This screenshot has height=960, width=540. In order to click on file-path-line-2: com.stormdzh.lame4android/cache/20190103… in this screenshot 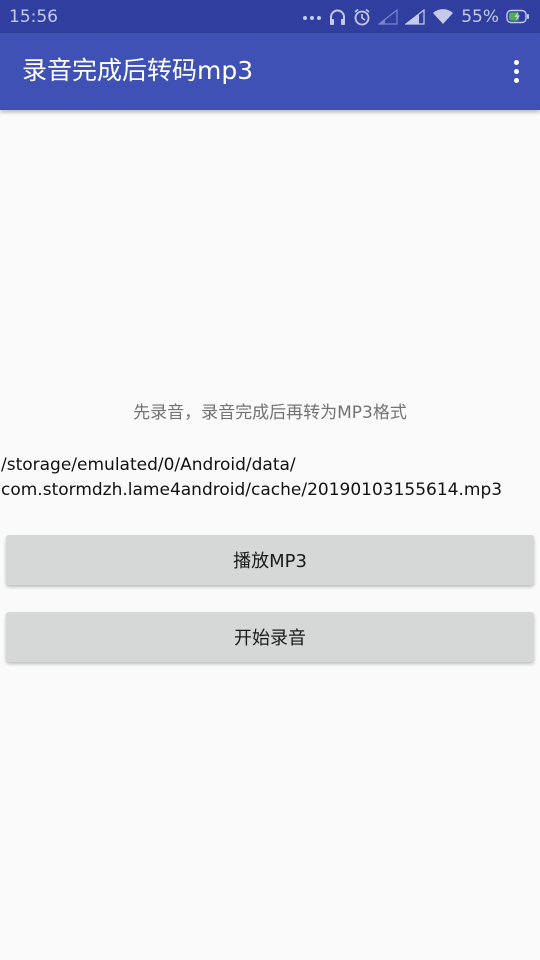, I will do `click(252, 490)`.